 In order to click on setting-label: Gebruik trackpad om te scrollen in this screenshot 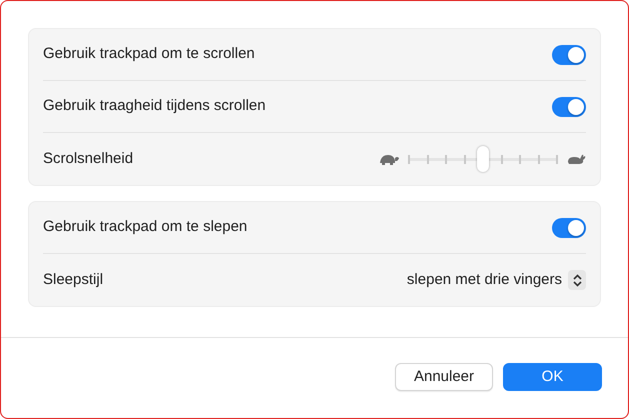, I will do `click(149, 54)`.